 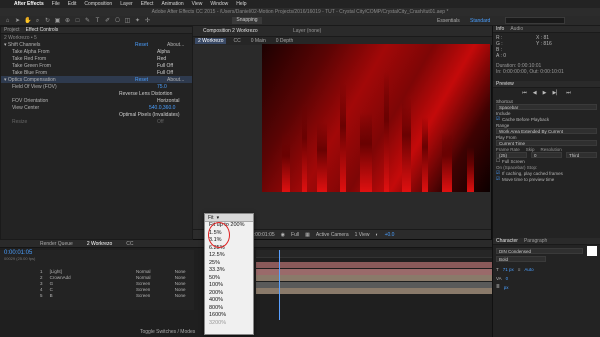 What do you see at coordinates (506, 287) in the screenshot?
I see `units-value: px` at bounding box center [506, 287].